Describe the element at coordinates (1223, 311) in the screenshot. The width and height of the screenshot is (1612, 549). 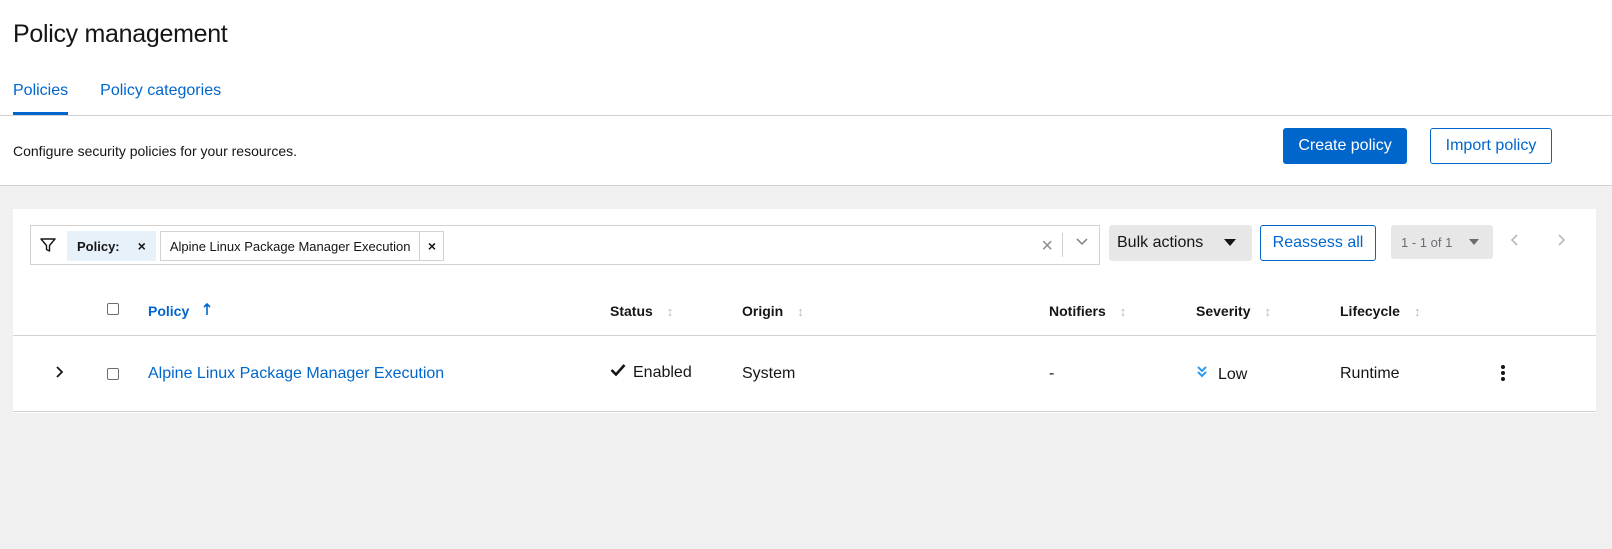
I see `column-label: Severity` at that location.